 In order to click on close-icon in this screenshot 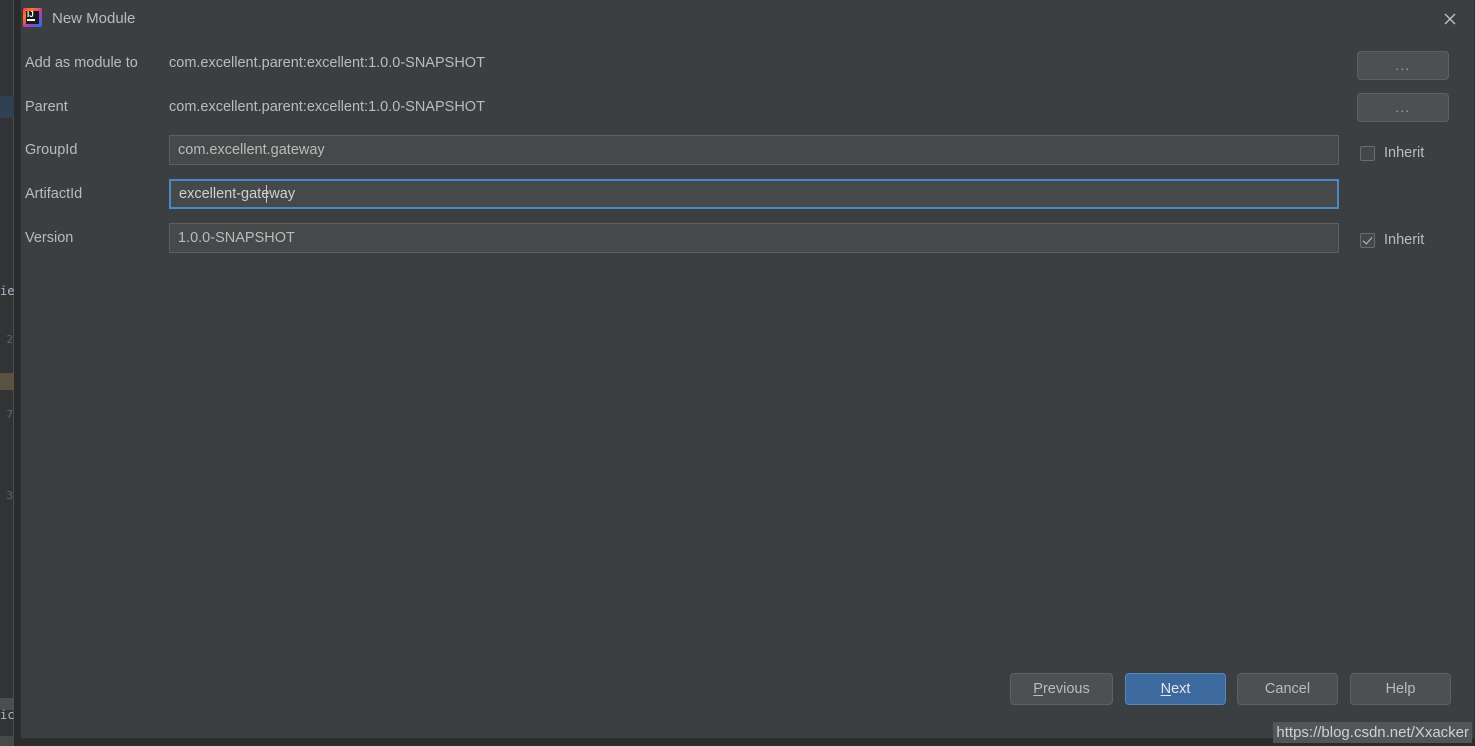, I will do `click(1450, 19)`.